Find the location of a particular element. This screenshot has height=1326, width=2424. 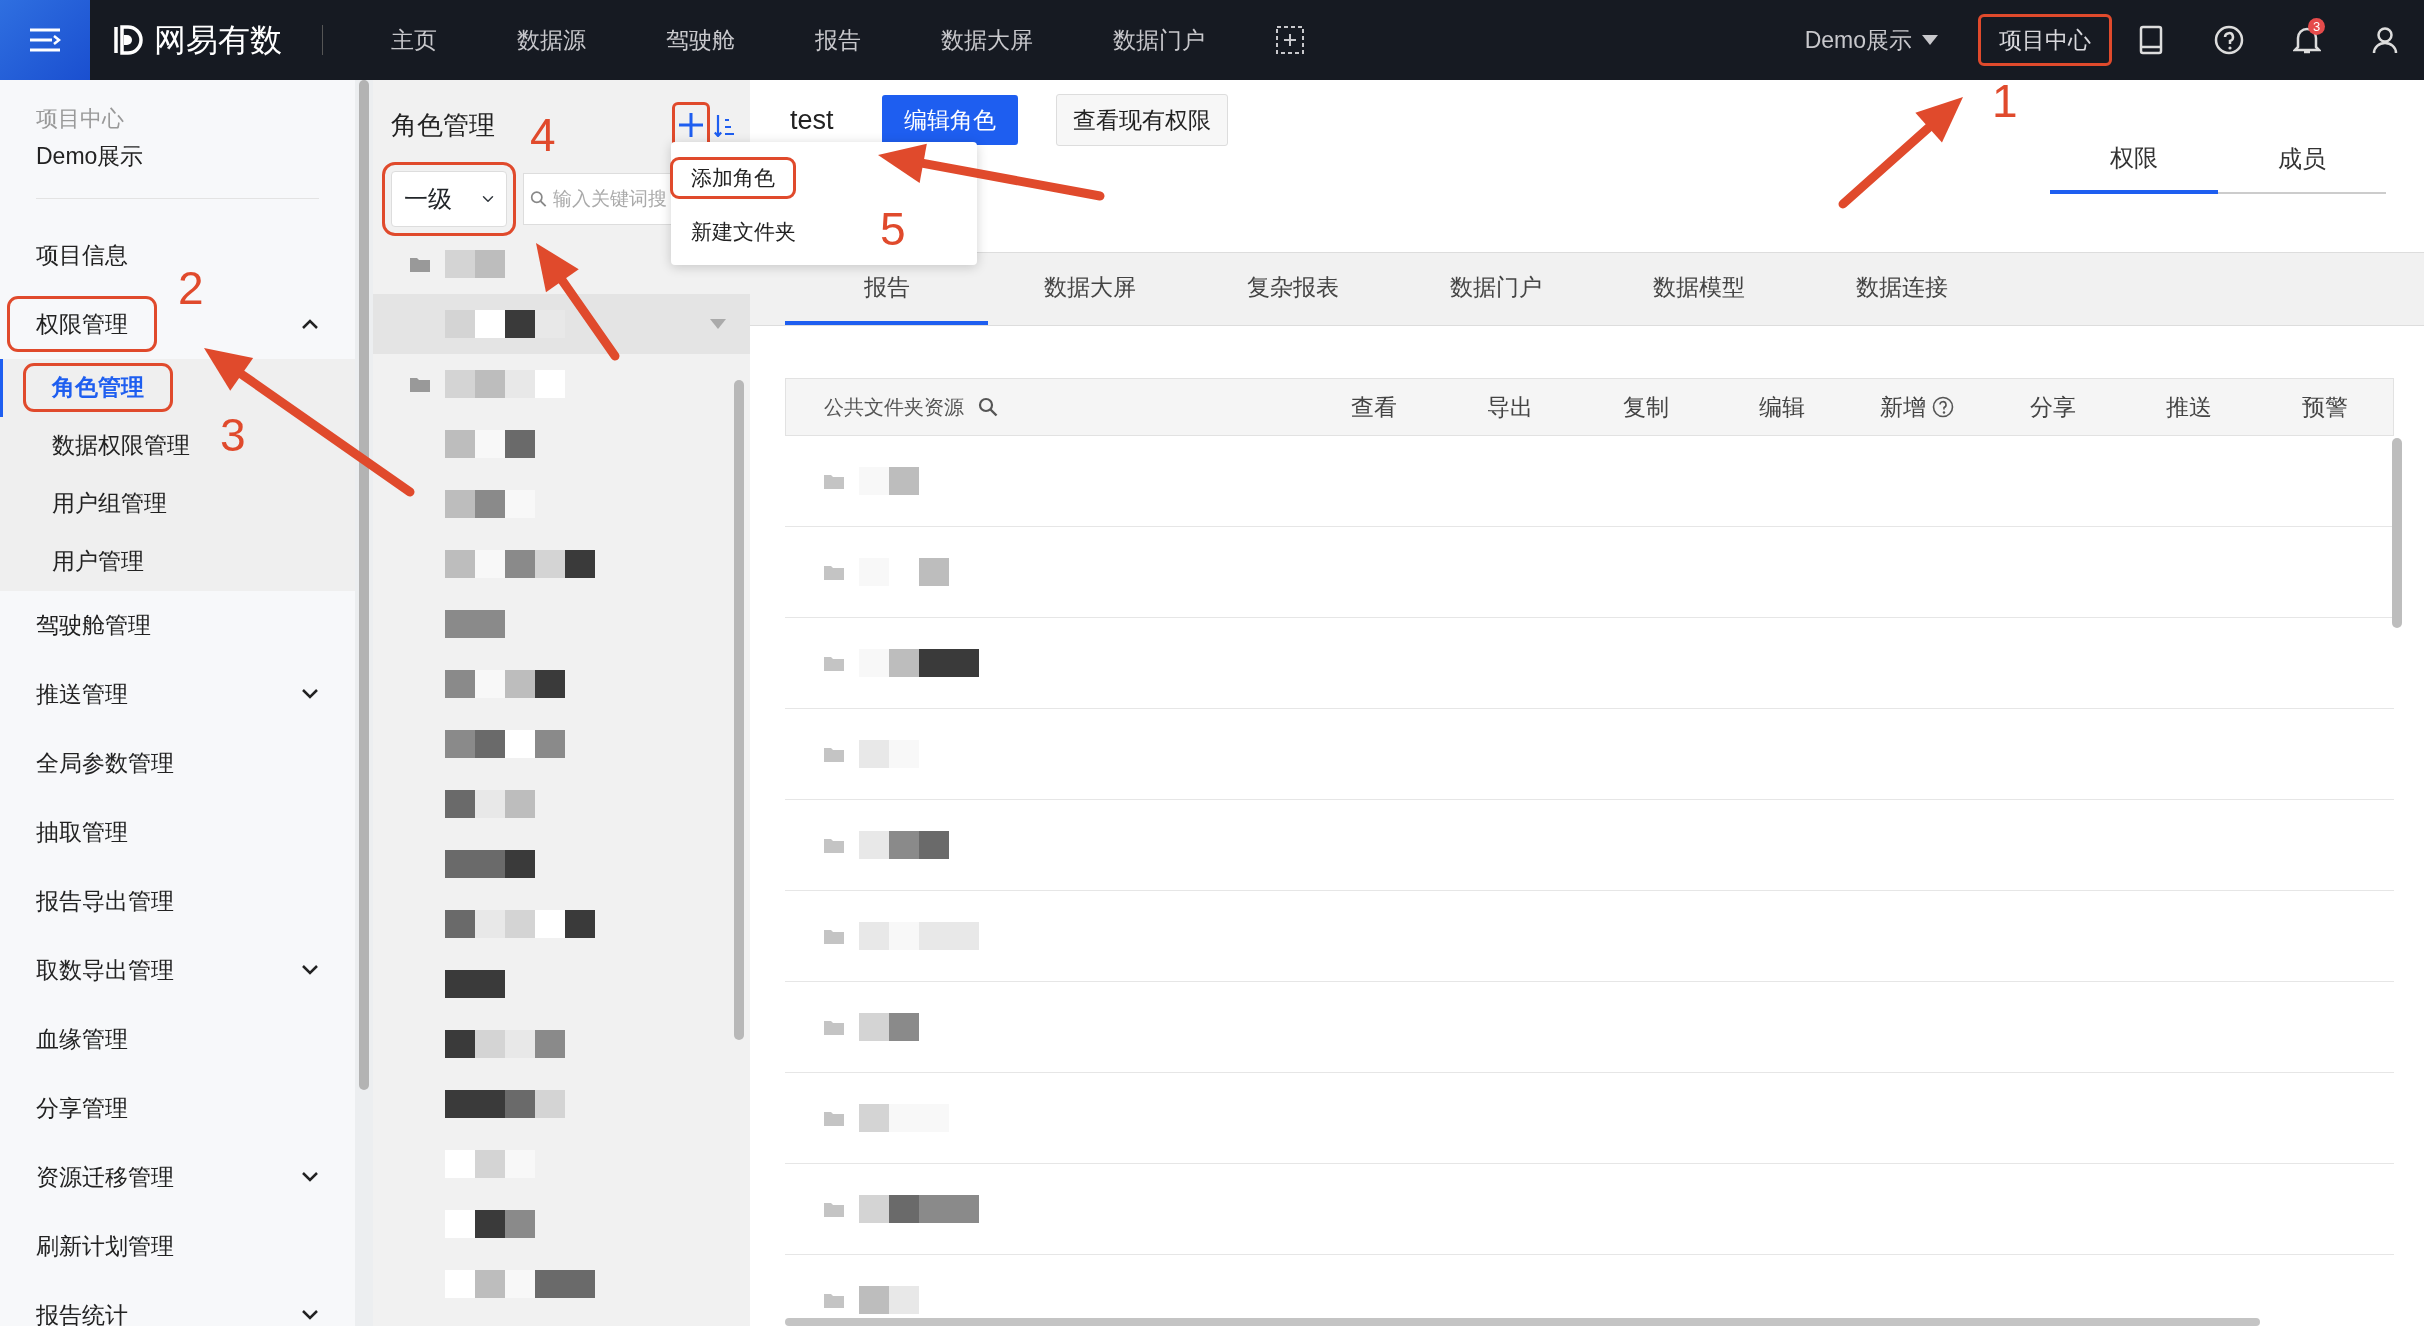

sidebar-item: 血缘管理 is located at coordinates (177, 1039).